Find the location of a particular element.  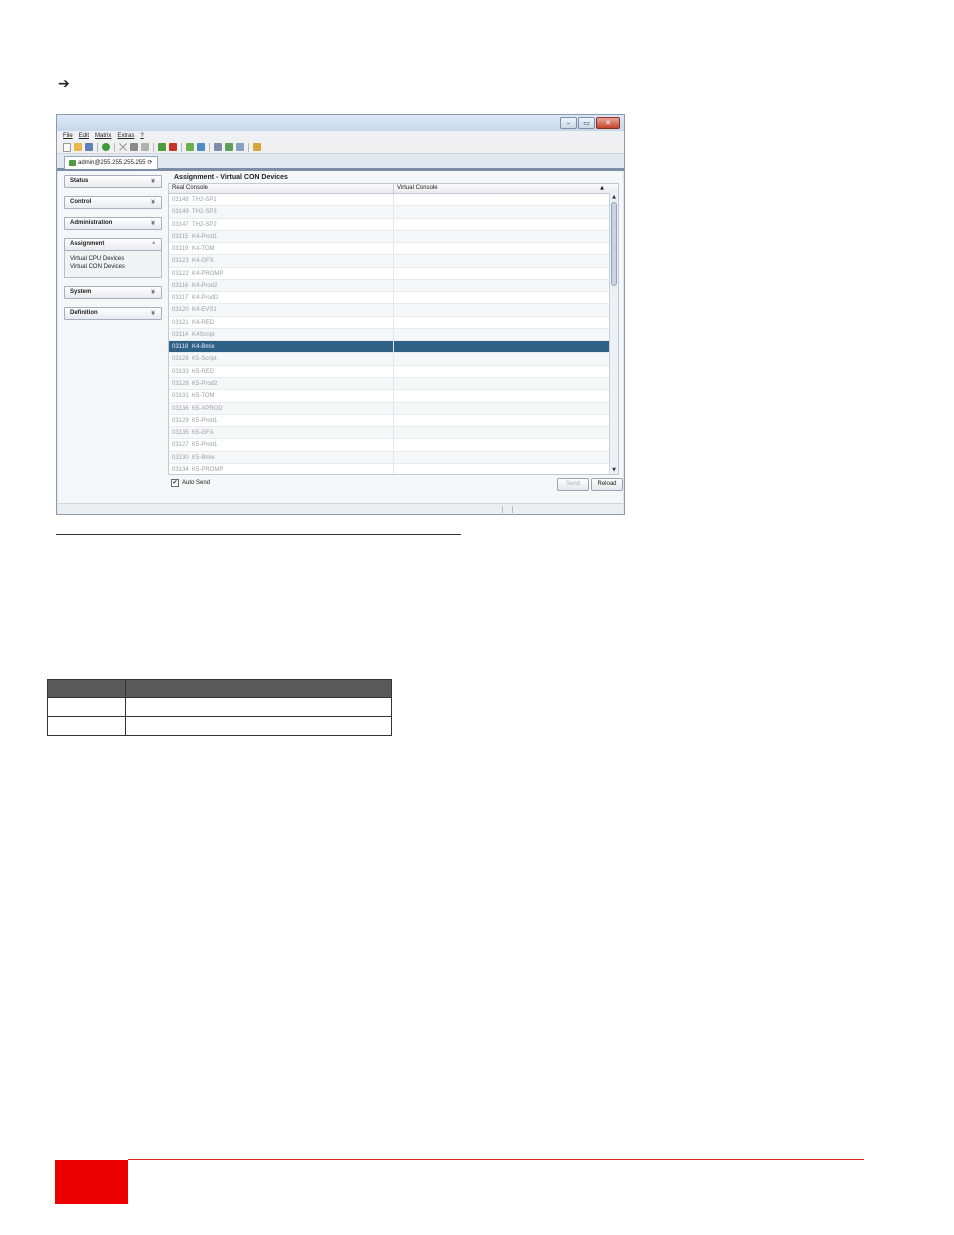

table-row: 03127 K5-Prod1 is located at coordinates (393, 445).